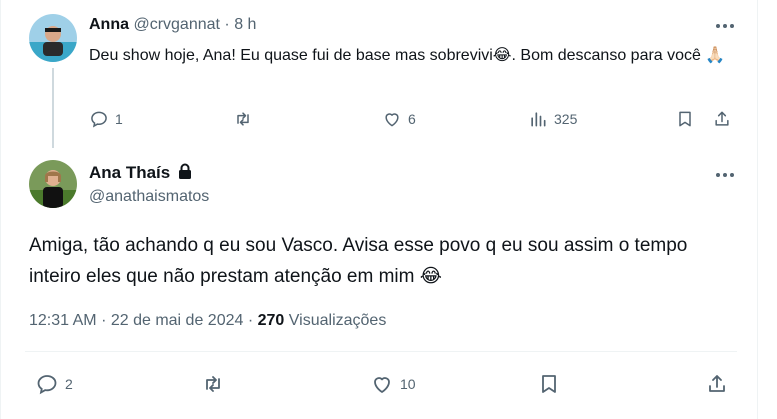 The height and width of the screenshot is (419, 777). What do you see at coordinates (538, 119) in the screenshot?
I see `analytics-icon` at bounding box center [538, 119].